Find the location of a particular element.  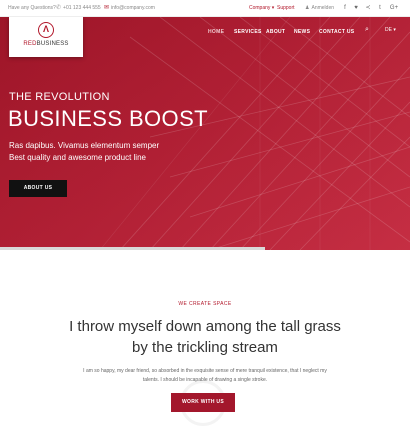

nav-about: ABOUT is located at coordinates (275, 32).